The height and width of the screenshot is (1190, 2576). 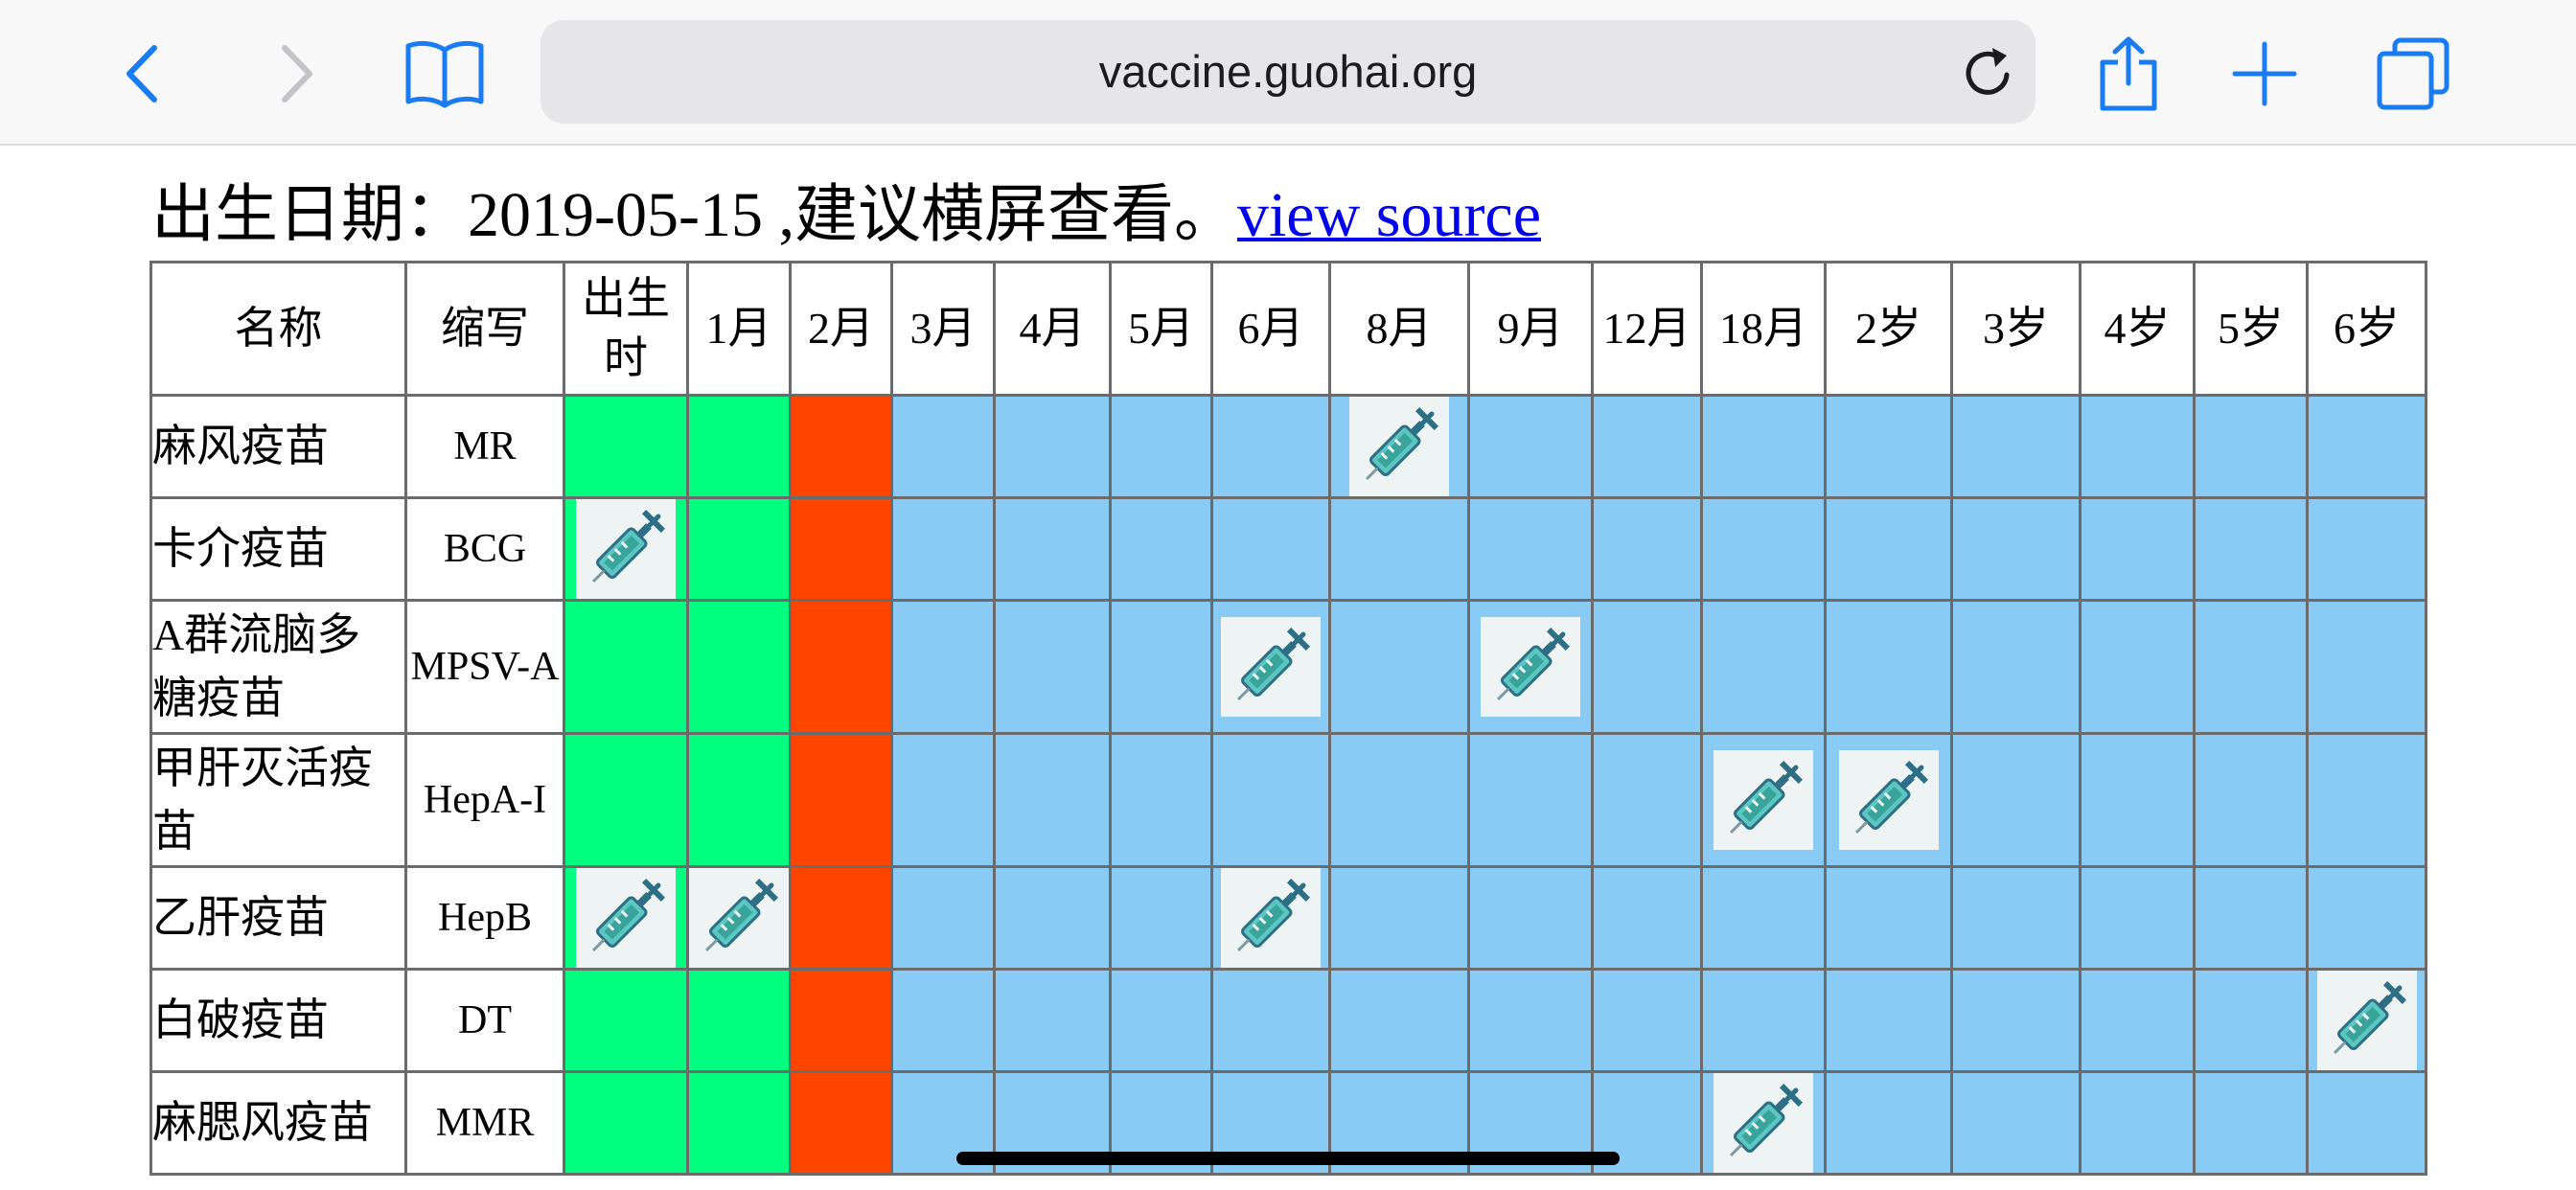 What do you see at coordinates (1270, 329) in the screenshot?
I see `column-header: 6月` at bounding box center [1270, 329].